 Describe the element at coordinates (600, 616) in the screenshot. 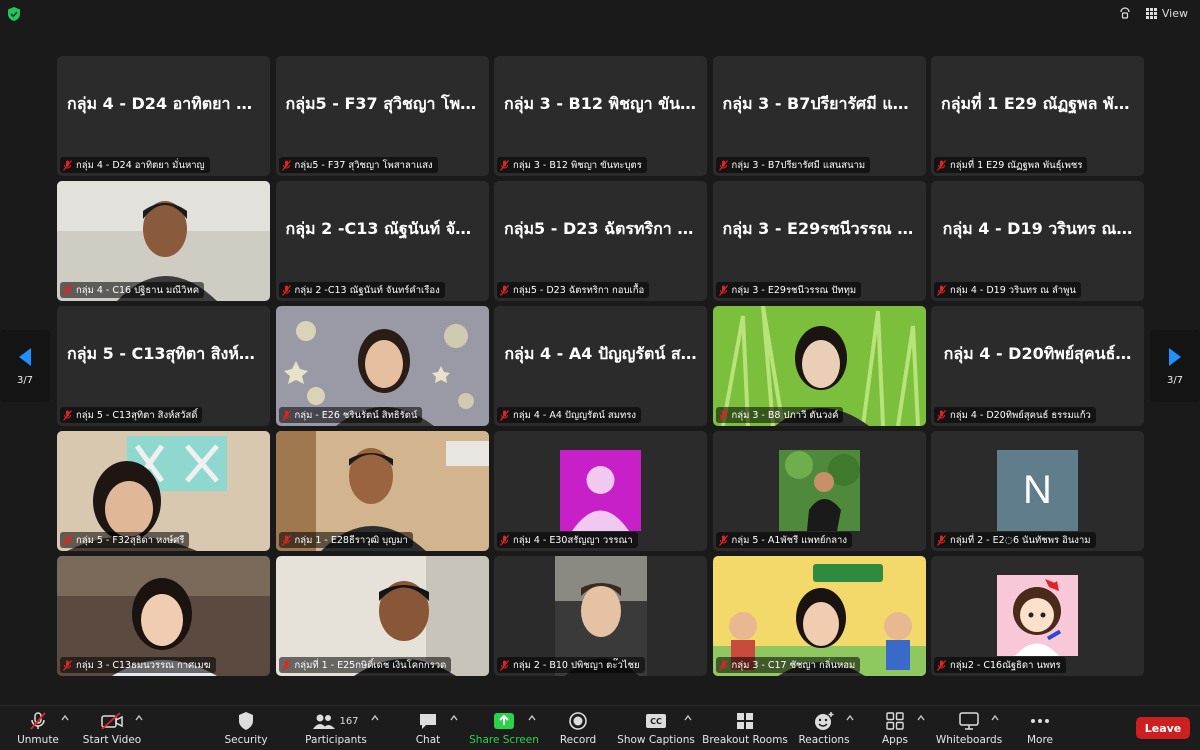

I see `participant-tile: กลุ่ม 2 - B10 ปพิชญา ตะ๊วไชย` at that location.